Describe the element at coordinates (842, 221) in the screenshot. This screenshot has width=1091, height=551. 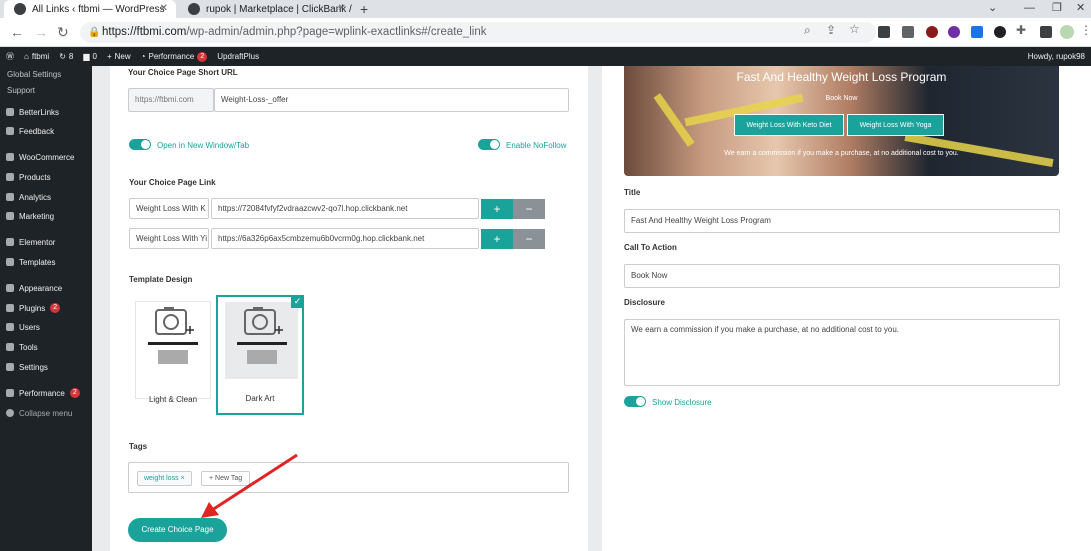
I see `title-input: Fast And Healthy Weight Loss Program` at that location.